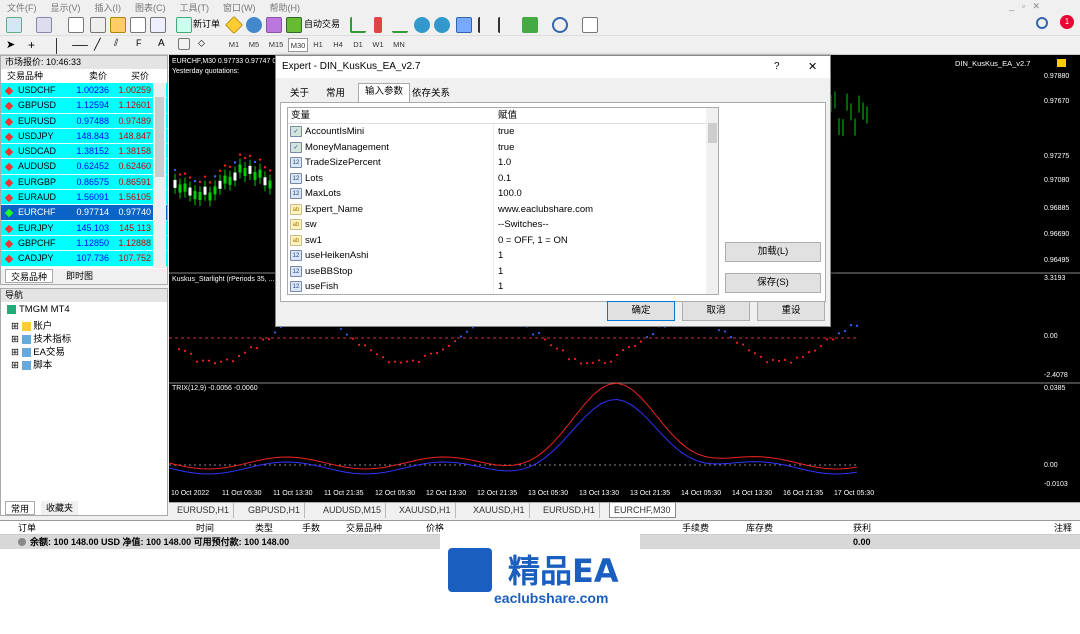  Describe the element at coordinates (1067, 22) in the screenshot. I see `notification-badge: 1` at that location.